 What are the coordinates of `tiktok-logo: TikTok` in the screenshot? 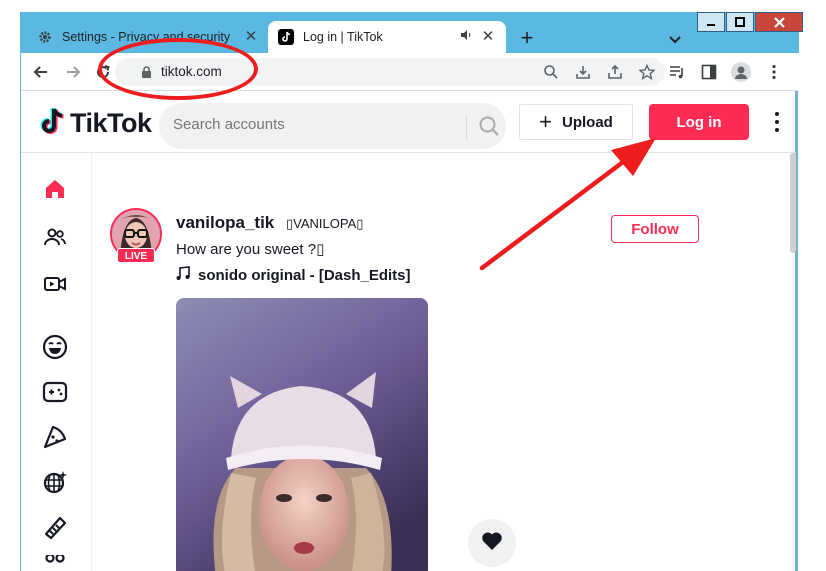 It's located at (95, 123).